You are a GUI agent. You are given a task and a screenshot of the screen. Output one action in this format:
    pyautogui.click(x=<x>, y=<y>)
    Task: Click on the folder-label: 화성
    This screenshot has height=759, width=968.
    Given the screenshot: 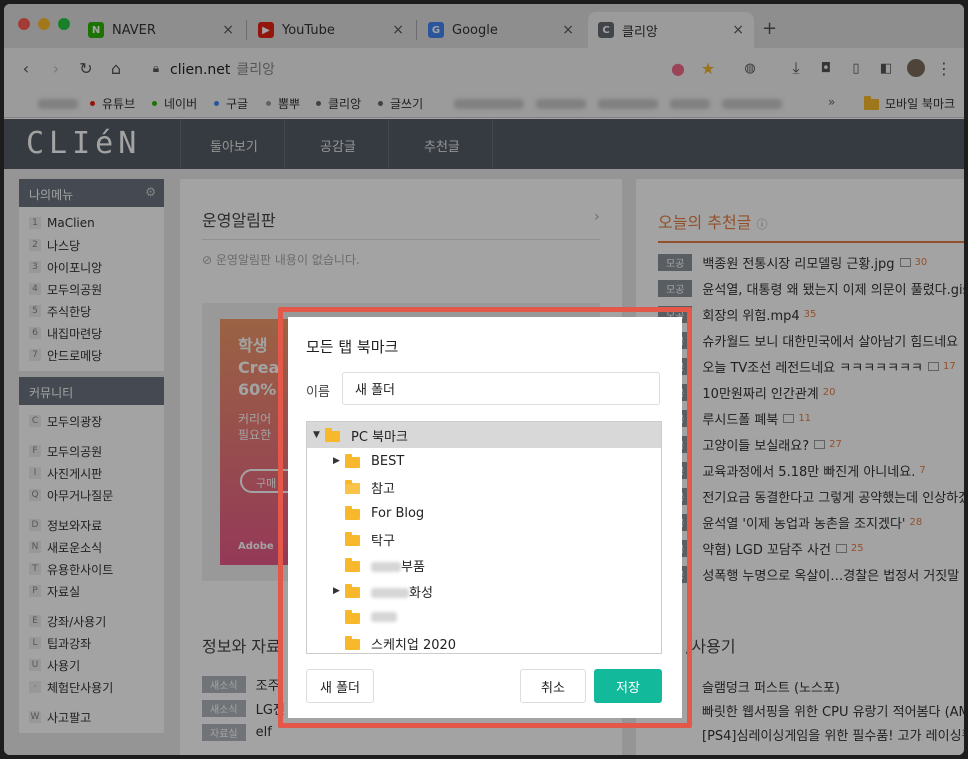 What is the action you would take?
    pyautogui.click(x=402, y=591)
    